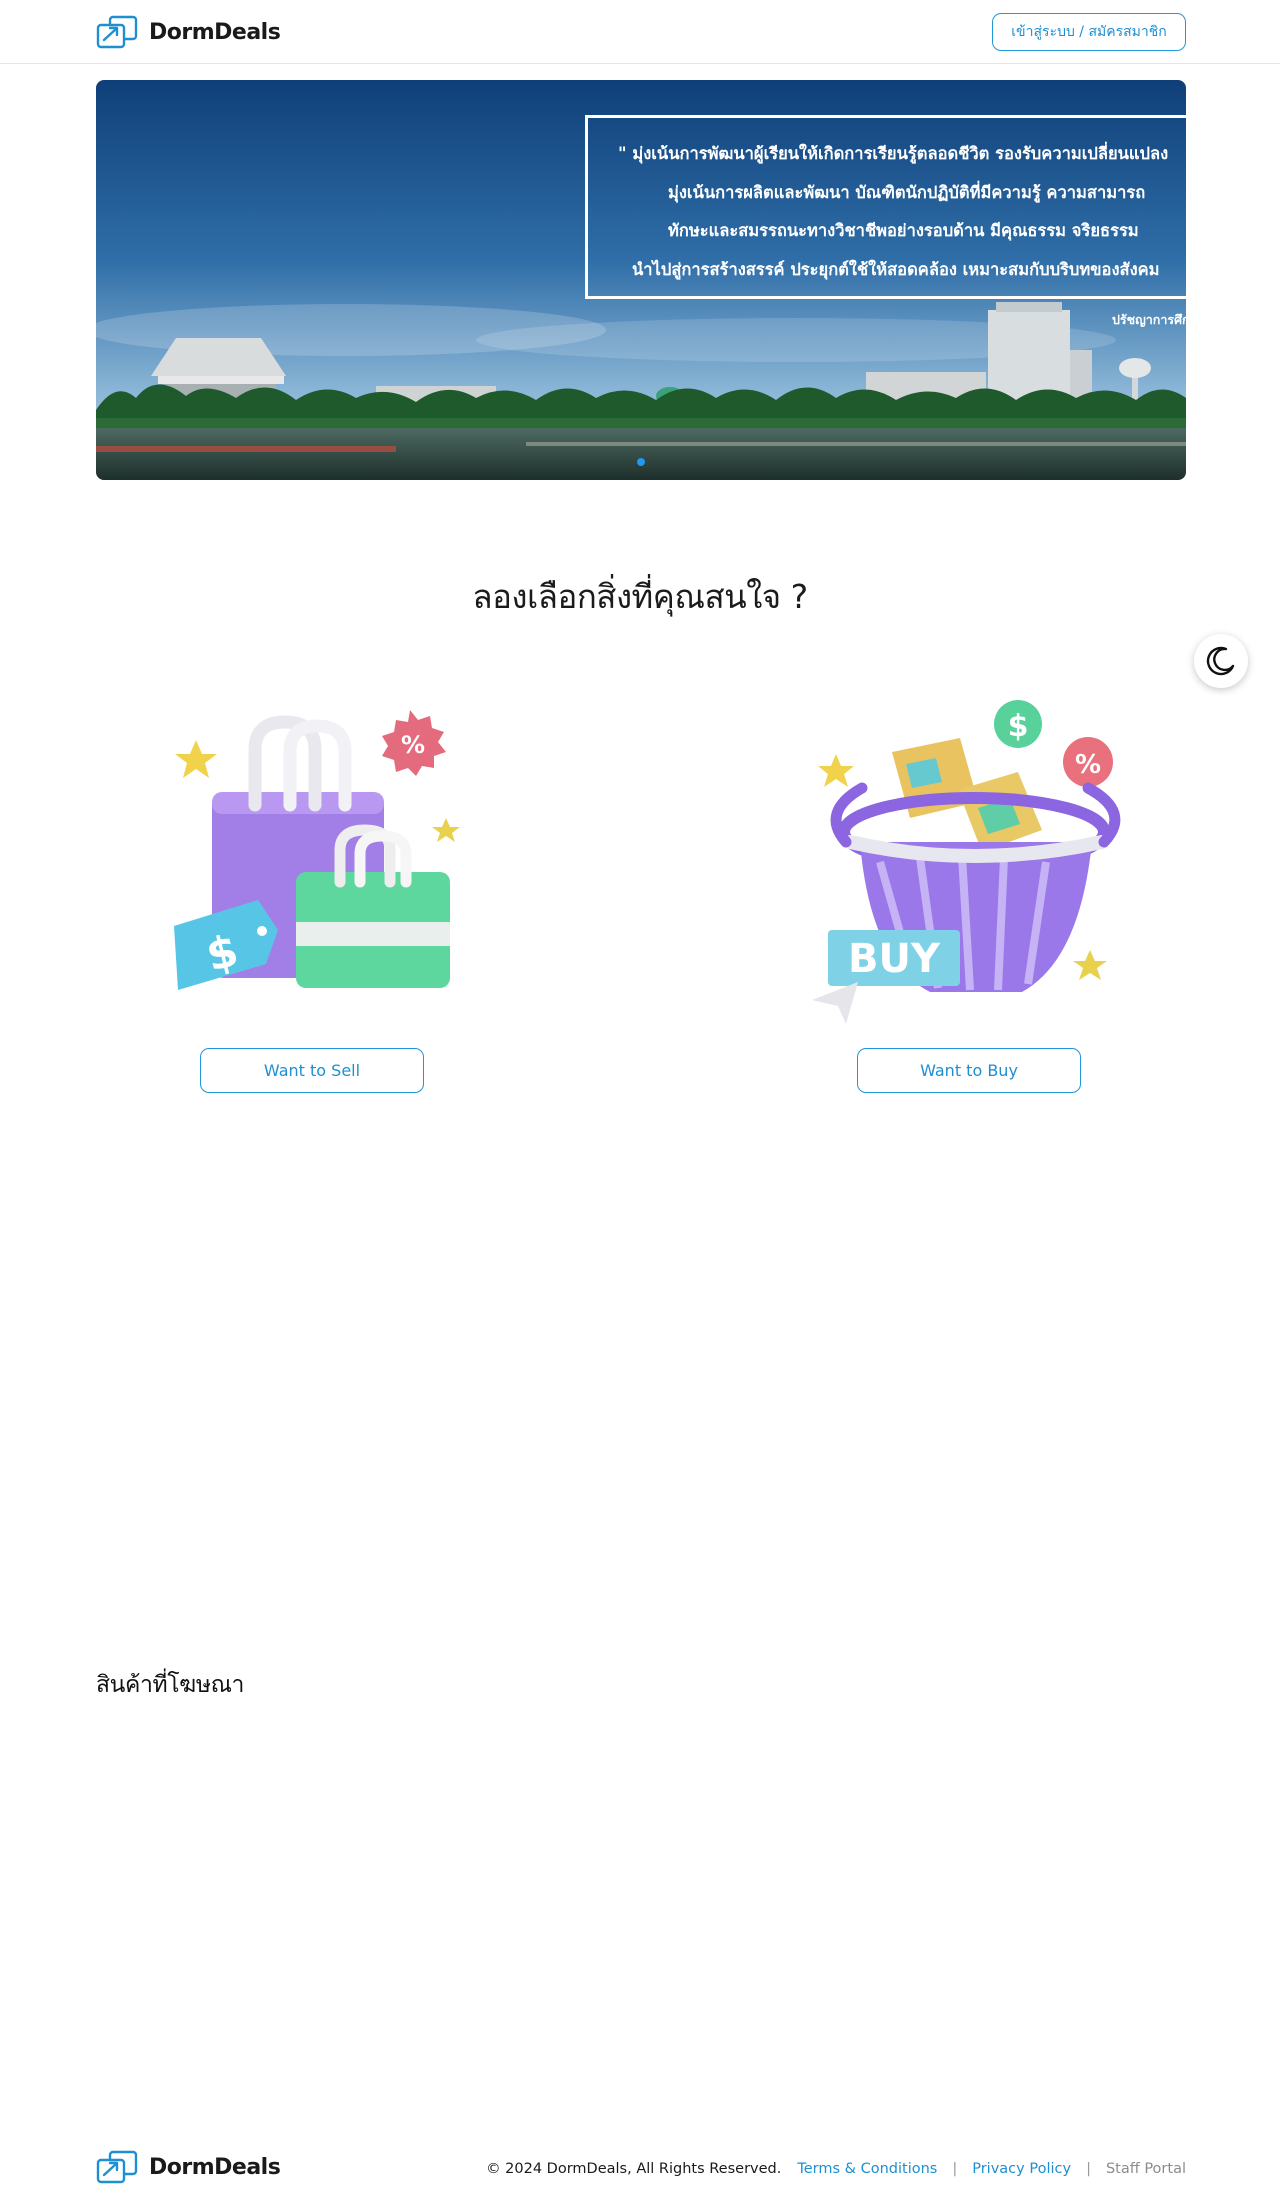  I want to click on advertised-products-title: สินค้าที่โฆษณา, so click(170, 1685).